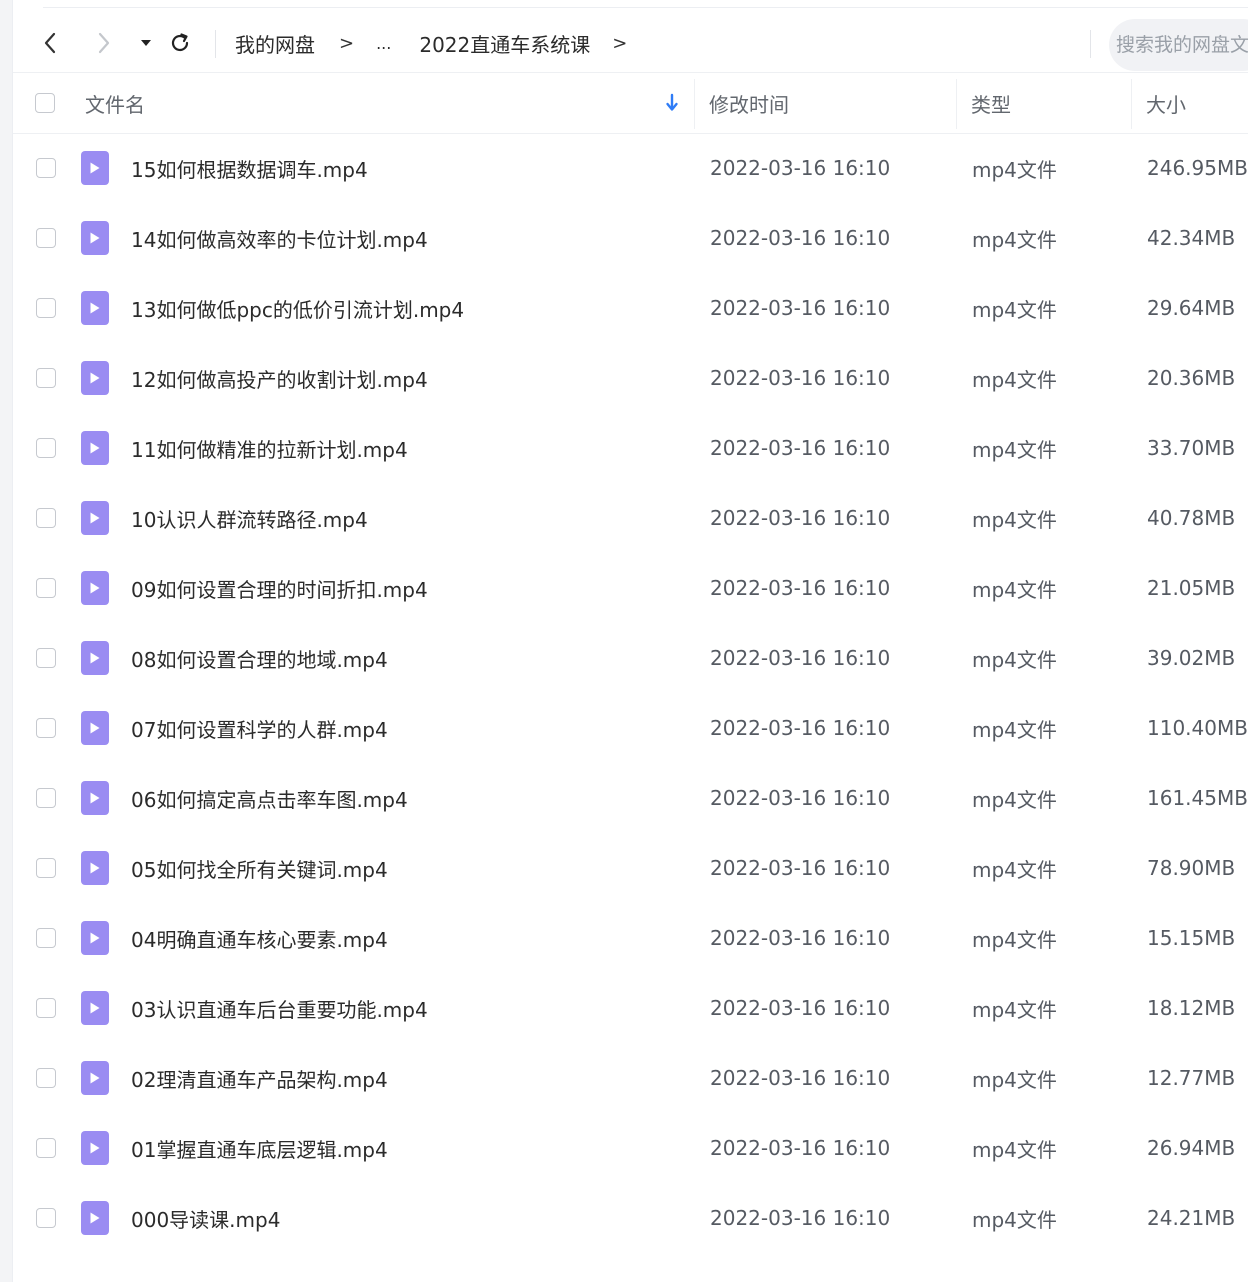 This screenshot has height=1282, width=1248. Describe the element at coordinates (1197, 798) in the screenshot. I see `file-size: 161.45MB` at that location.